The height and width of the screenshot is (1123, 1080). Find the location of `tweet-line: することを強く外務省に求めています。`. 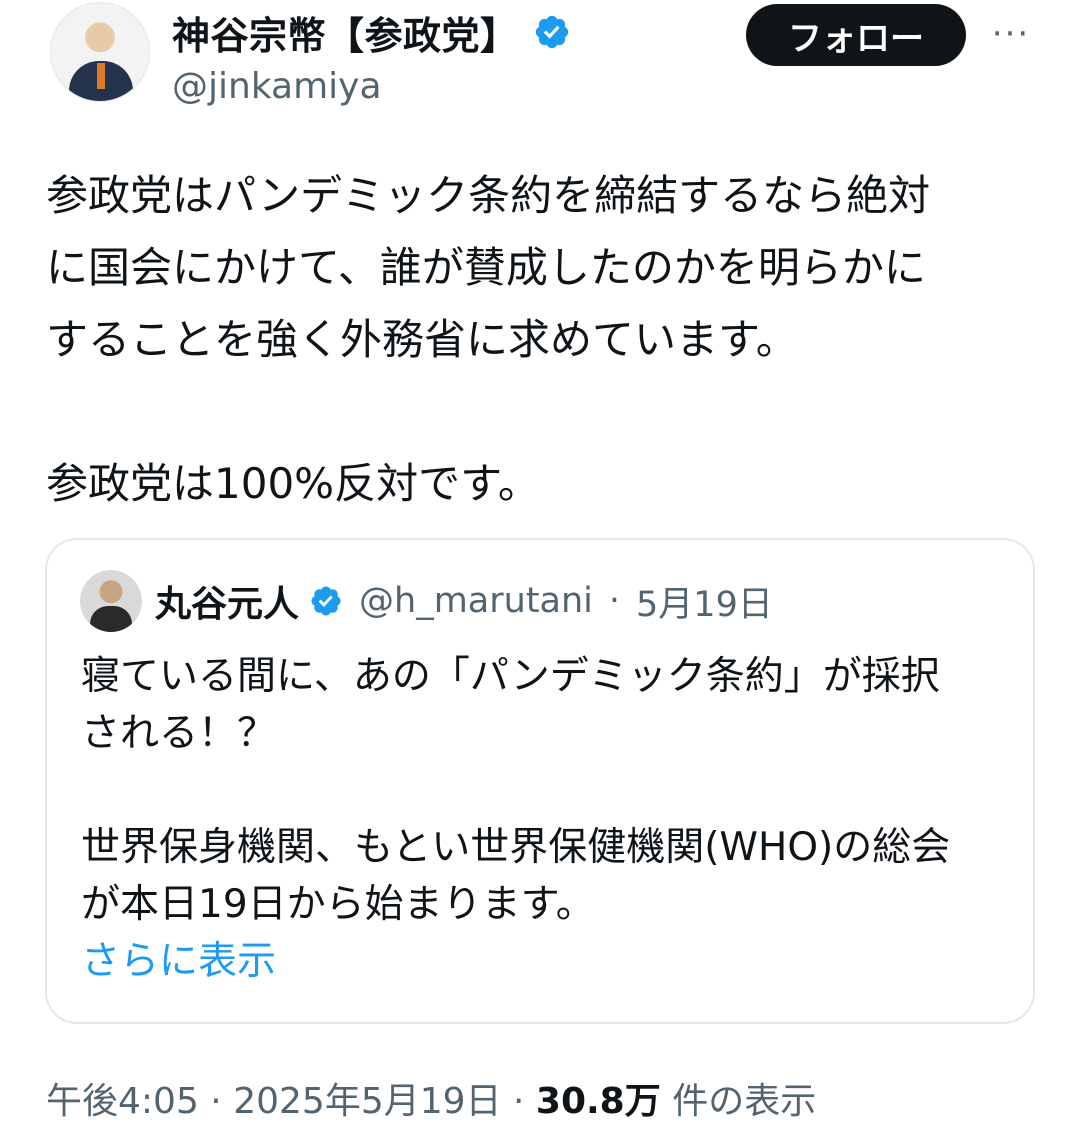

tweet-line: することを強く外務省に求めています。 is located at coordinates (422, 339).